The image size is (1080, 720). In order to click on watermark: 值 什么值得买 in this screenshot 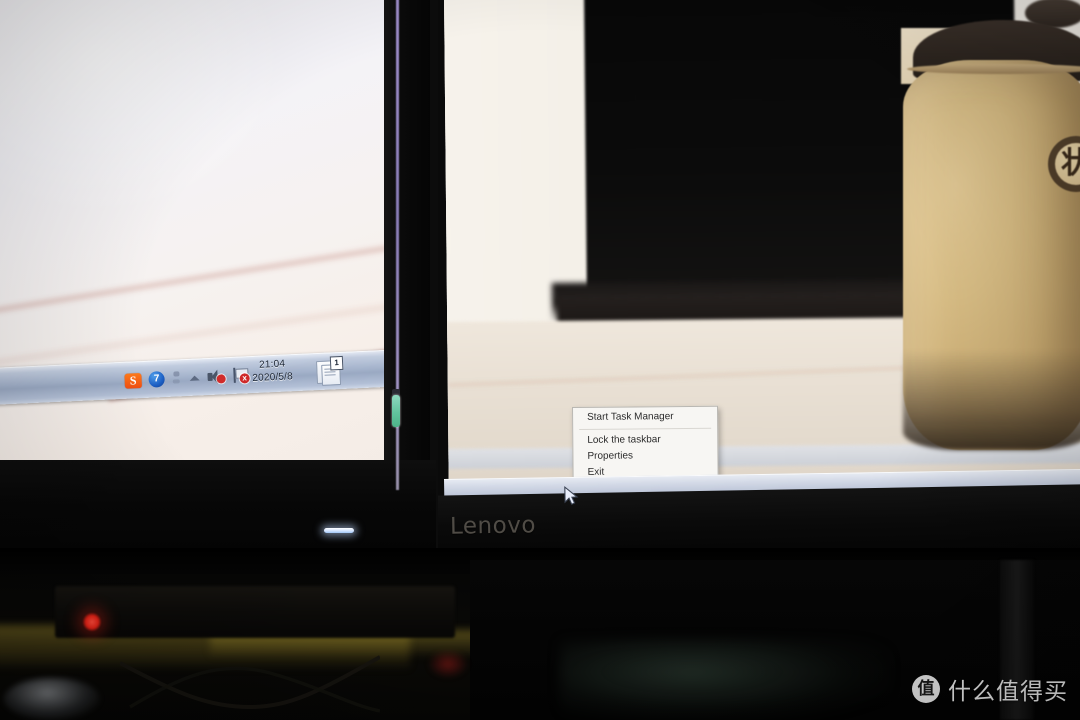, I will do `click(990, 689)`.